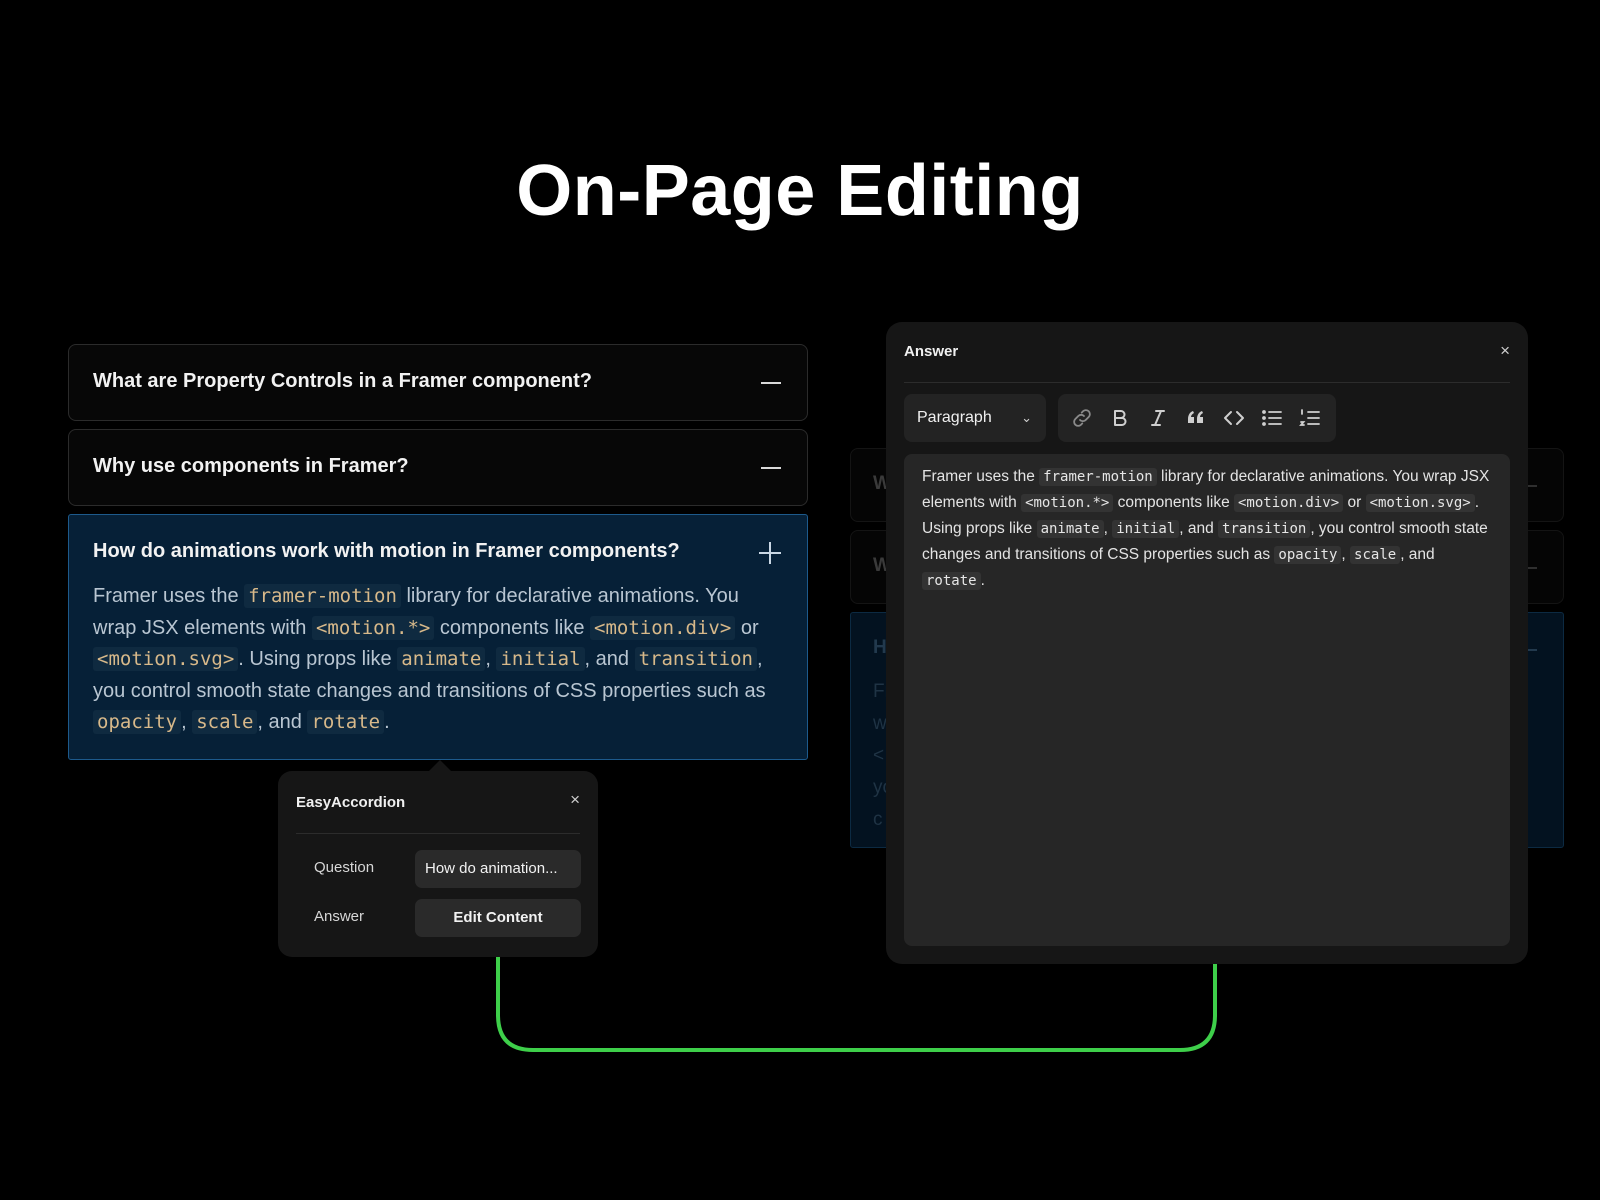 The width and height of the screenshot is (1600, 1200). I want to click on link-icon, so click(1082, 418).